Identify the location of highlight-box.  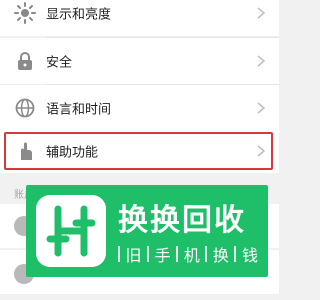
(138, 151).